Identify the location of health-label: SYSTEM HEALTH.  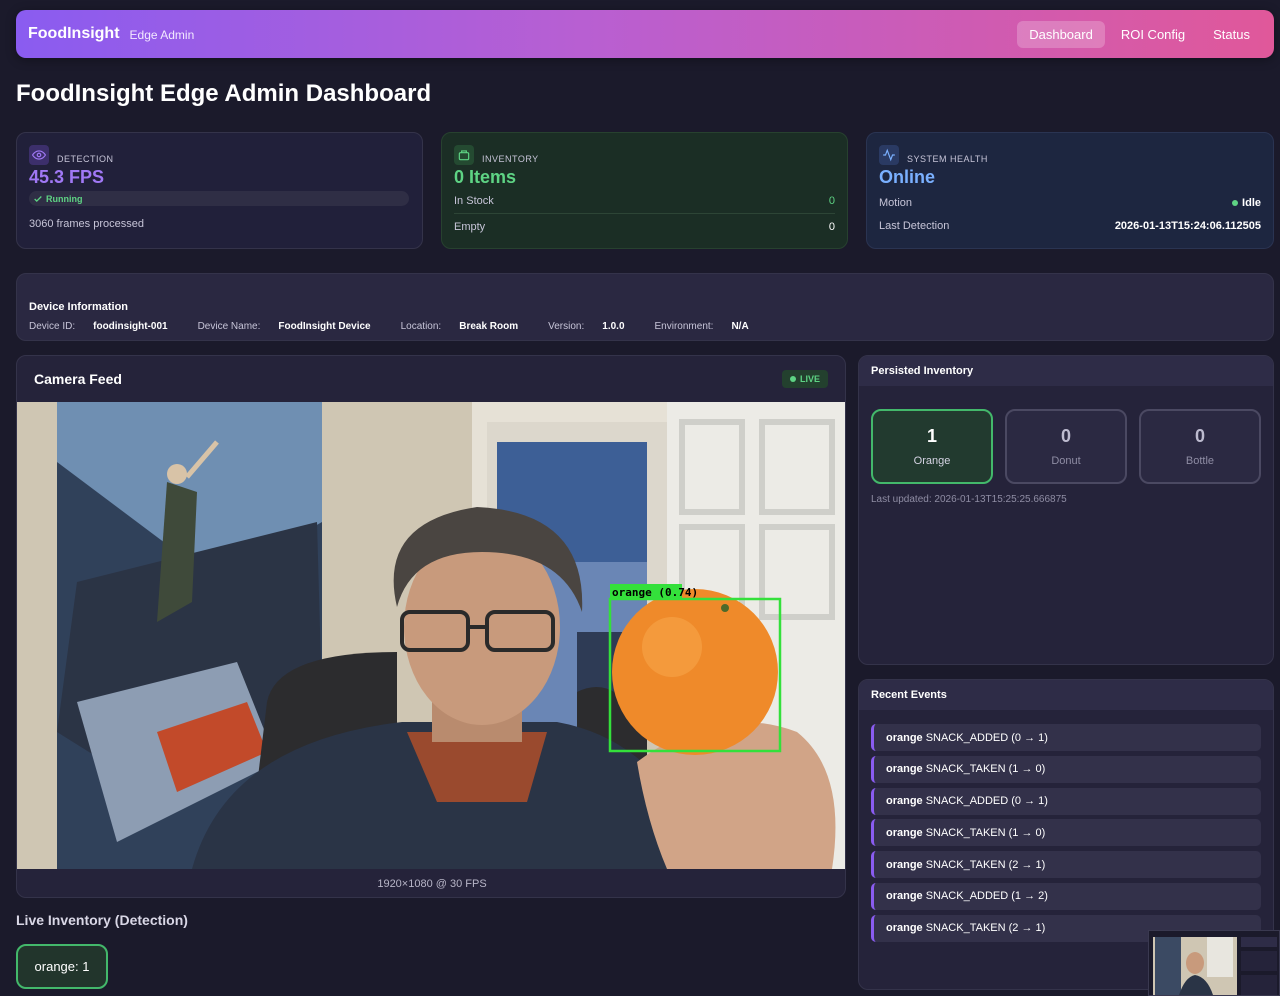
(947, 159).